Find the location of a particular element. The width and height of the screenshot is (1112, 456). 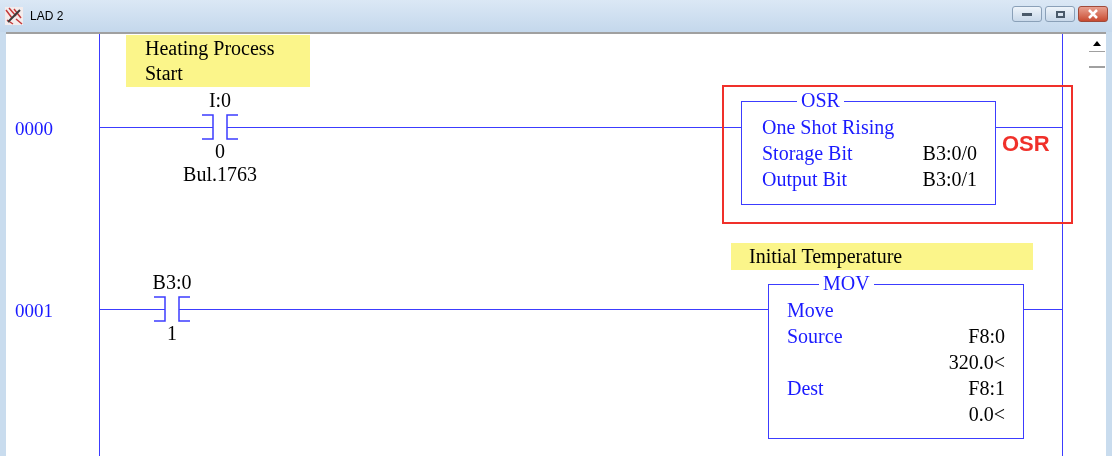

parameter-label: One Shot Rising is located at coordinates (827, 127).